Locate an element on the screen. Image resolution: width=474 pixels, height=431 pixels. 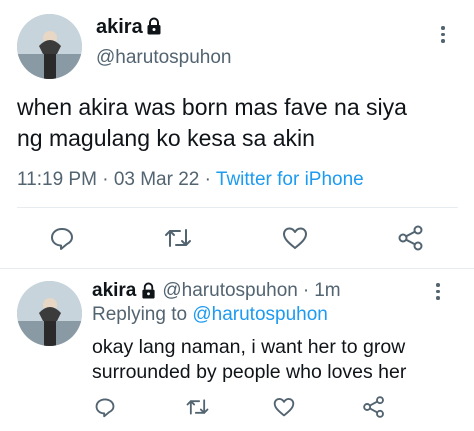
reply-author-name: akira is located at coordinates (114, 290).